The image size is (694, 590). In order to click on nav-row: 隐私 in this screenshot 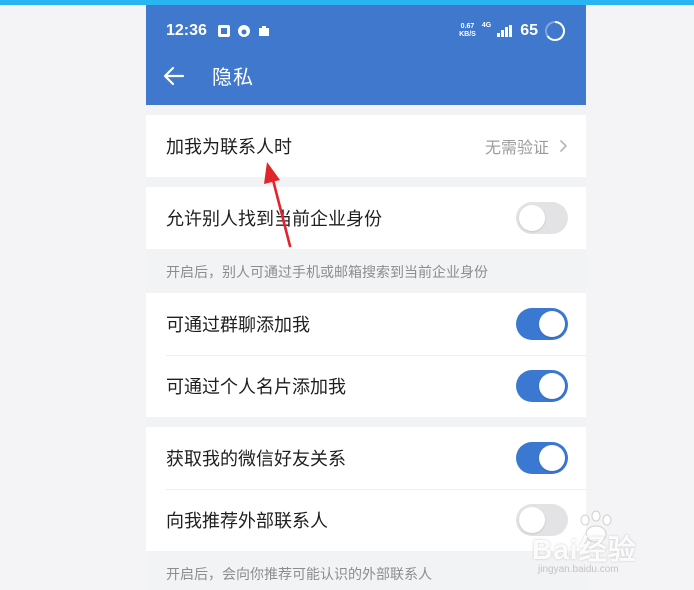, I will do `click(207, 75)`.